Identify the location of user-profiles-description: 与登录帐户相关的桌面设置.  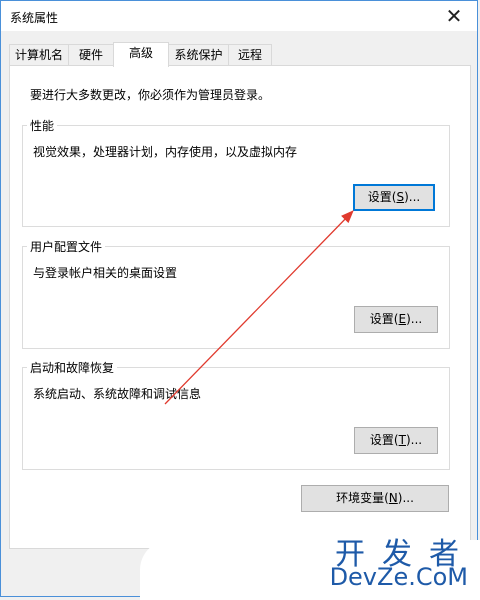
(105, 273).